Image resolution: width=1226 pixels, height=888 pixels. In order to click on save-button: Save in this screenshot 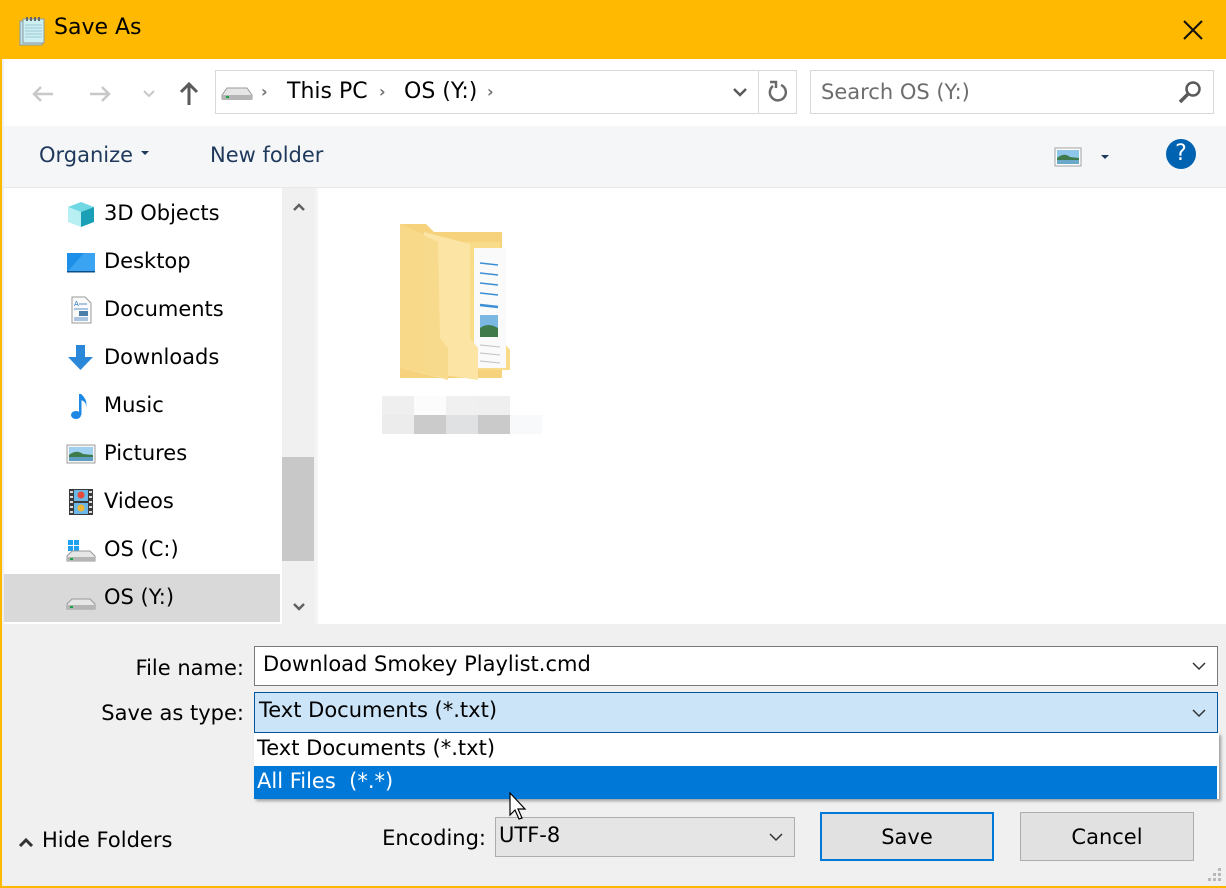, I will do `click(907, 836)`.